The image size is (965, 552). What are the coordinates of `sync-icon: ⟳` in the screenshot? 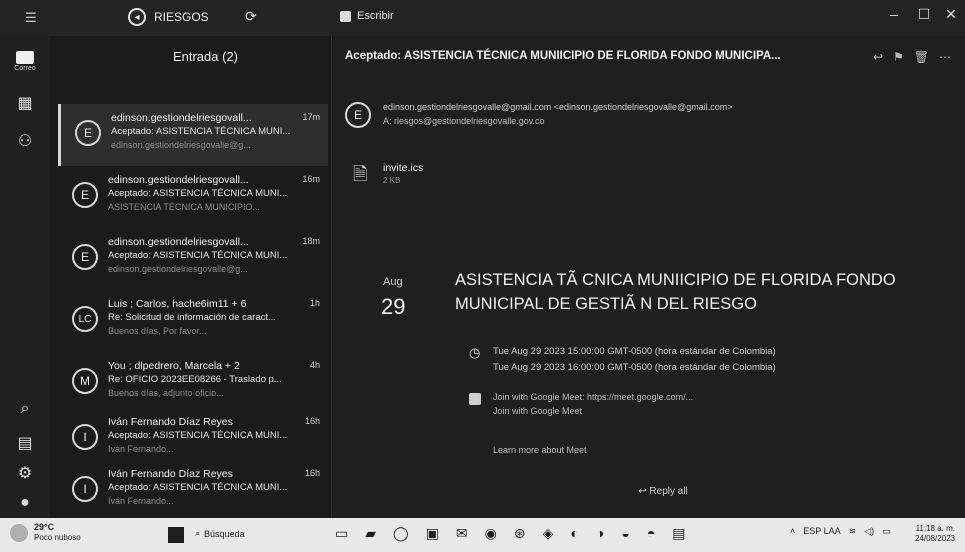 It's located at (251, 16).